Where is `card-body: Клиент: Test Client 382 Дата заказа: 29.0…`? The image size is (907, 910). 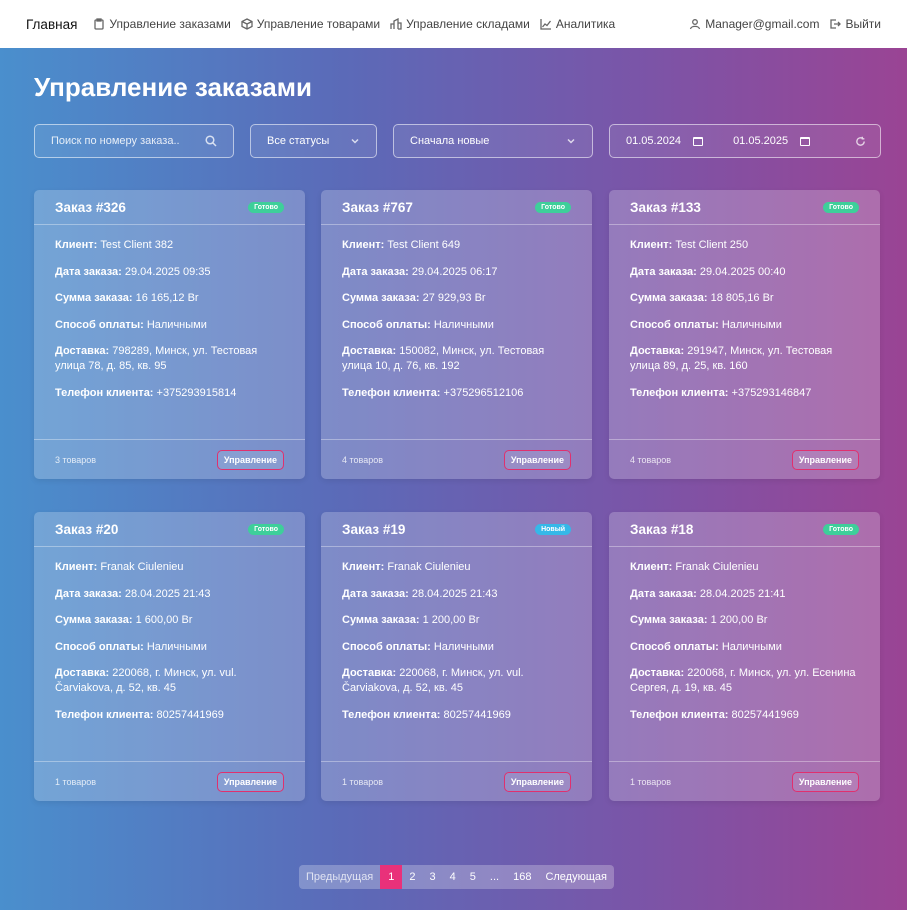
card-body: Клиент: Test Client 382 Дата заказа: 29.0… is located at coordinates (169, 313).